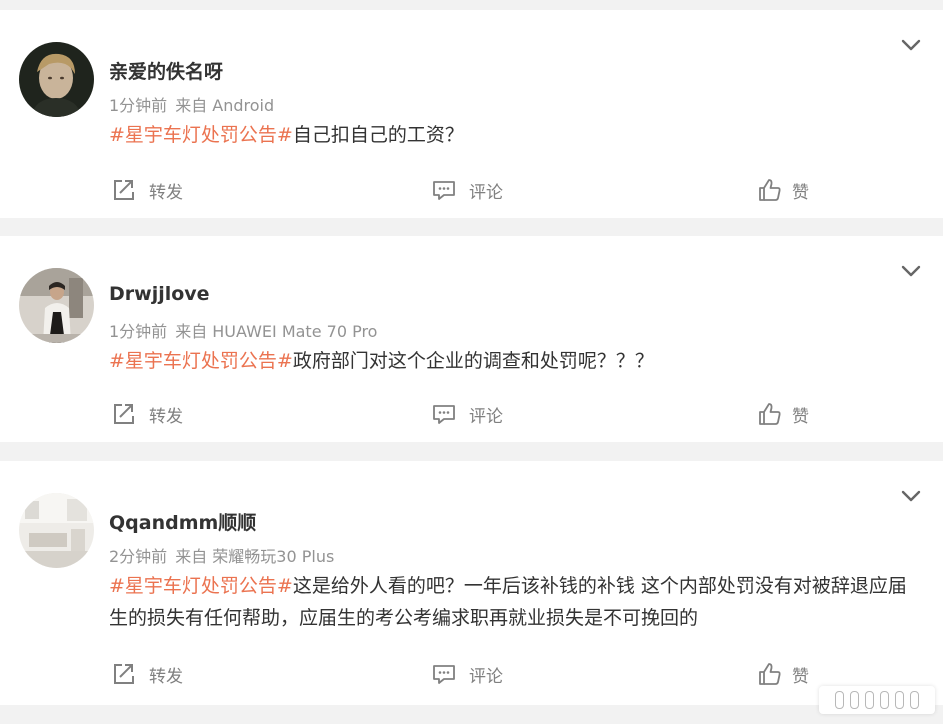 The height and width of the screenshot is (724, 943). I want to click on post-meta: 2分钟前 来自 荣耀畅玩30 Plus, so click(221, 555).